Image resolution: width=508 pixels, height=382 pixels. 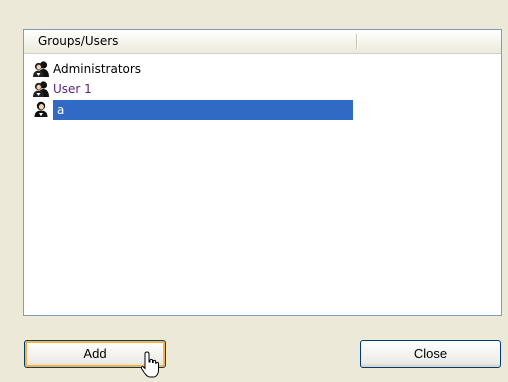 I want to click on close-button: Close, so click(x=430, y=354).